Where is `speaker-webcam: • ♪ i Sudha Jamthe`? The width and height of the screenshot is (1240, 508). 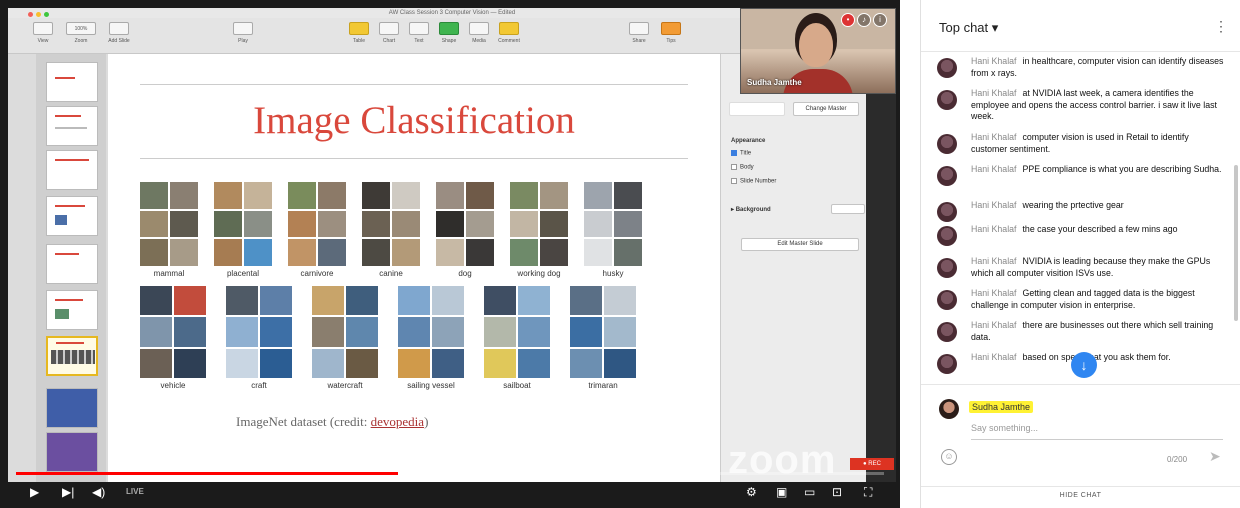
speaker-webcam: • ♪ i Sudha Jamthe is located at coordinates (818, 51).